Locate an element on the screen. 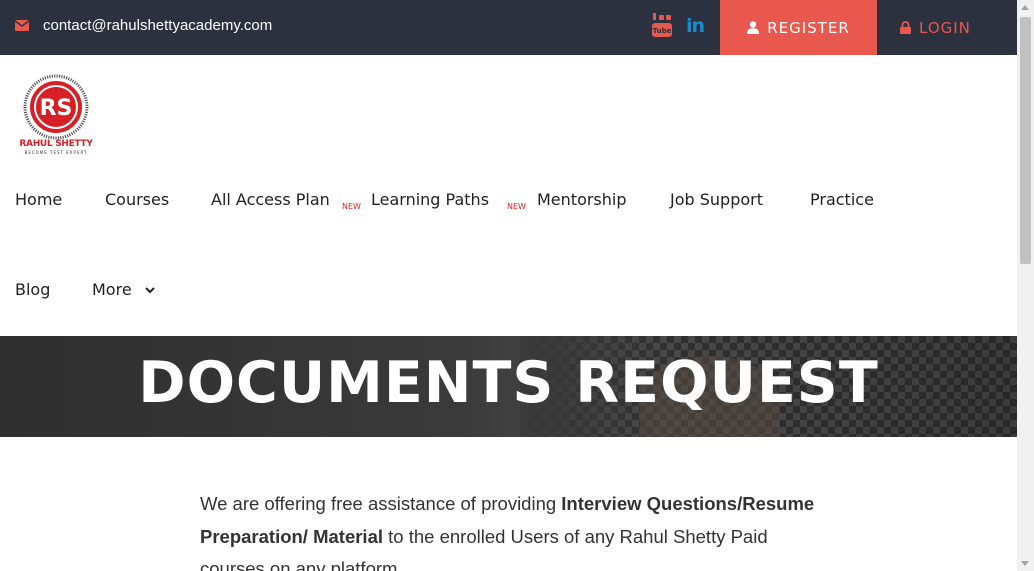 The image size is (1034, 571). nav-blog: Blog is located at coordinates (32, 289).